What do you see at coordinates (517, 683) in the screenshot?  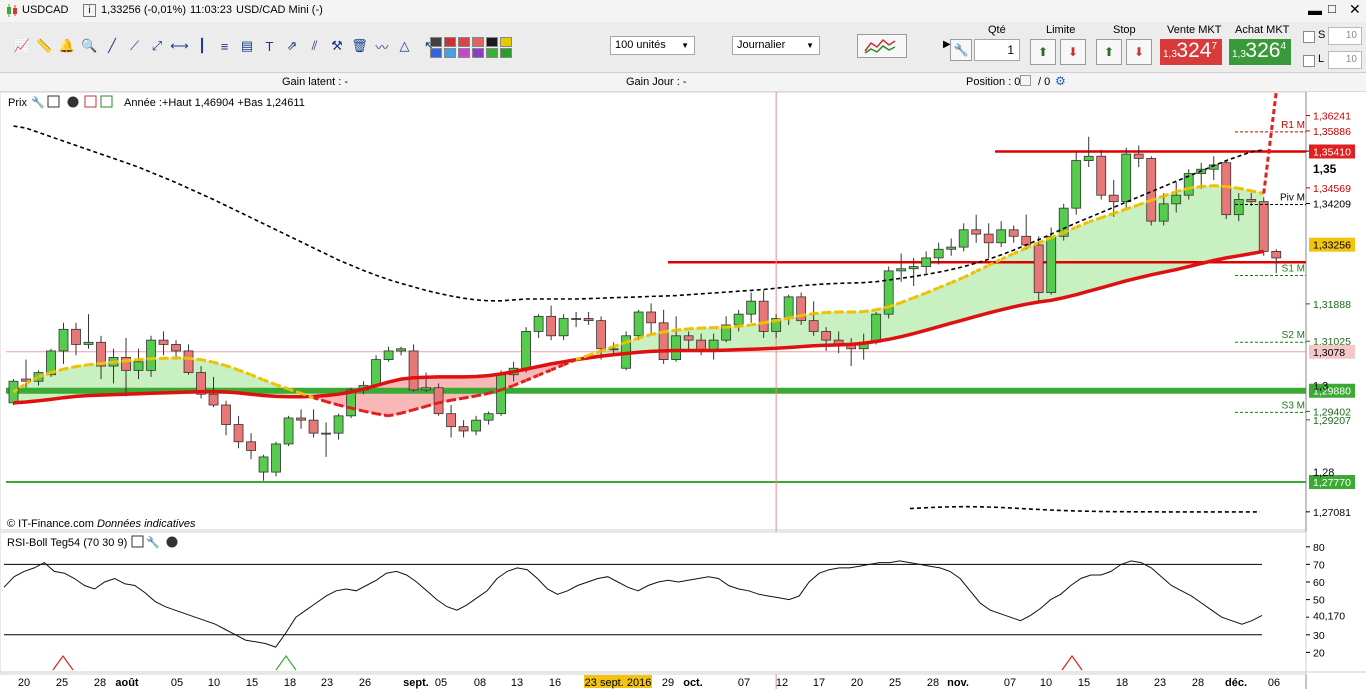 I see `x-axis-label-text: 13` at bounding box center [517, 683].